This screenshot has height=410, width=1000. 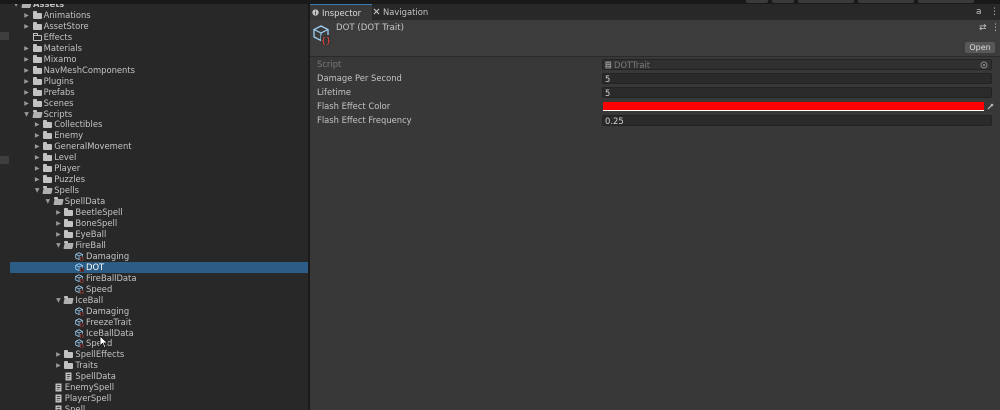 What do you see at coordinates (58, 36) in the screenshot?
I see `tree-item-label: Effects` at bounding box center [58, 36].